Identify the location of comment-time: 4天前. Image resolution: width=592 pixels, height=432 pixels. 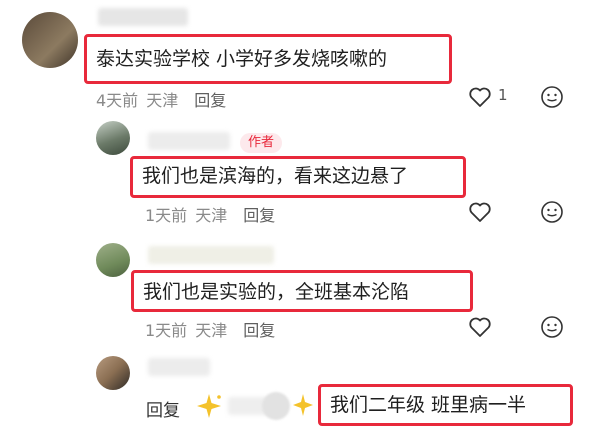
(117, 100).